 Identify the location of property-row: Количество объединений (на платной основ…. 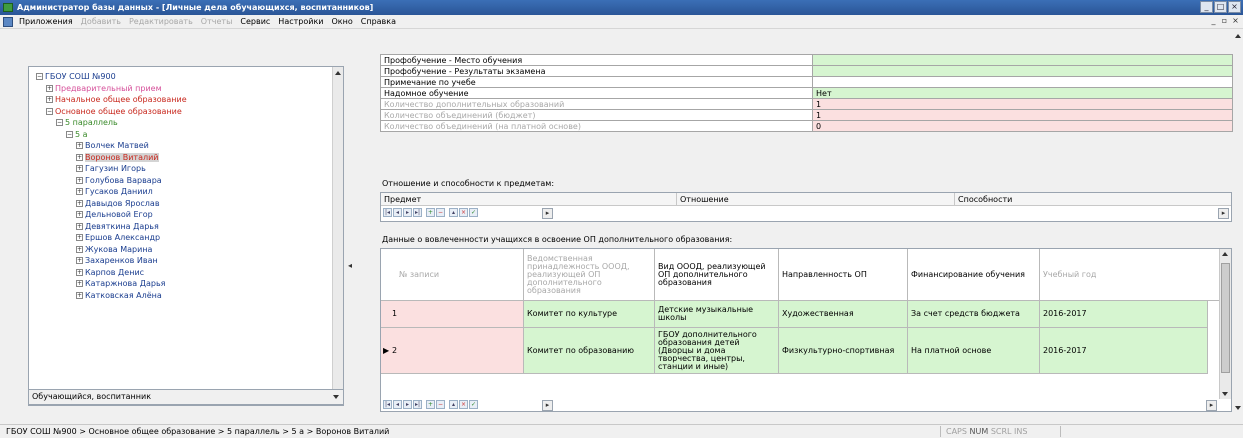
(806, 126).